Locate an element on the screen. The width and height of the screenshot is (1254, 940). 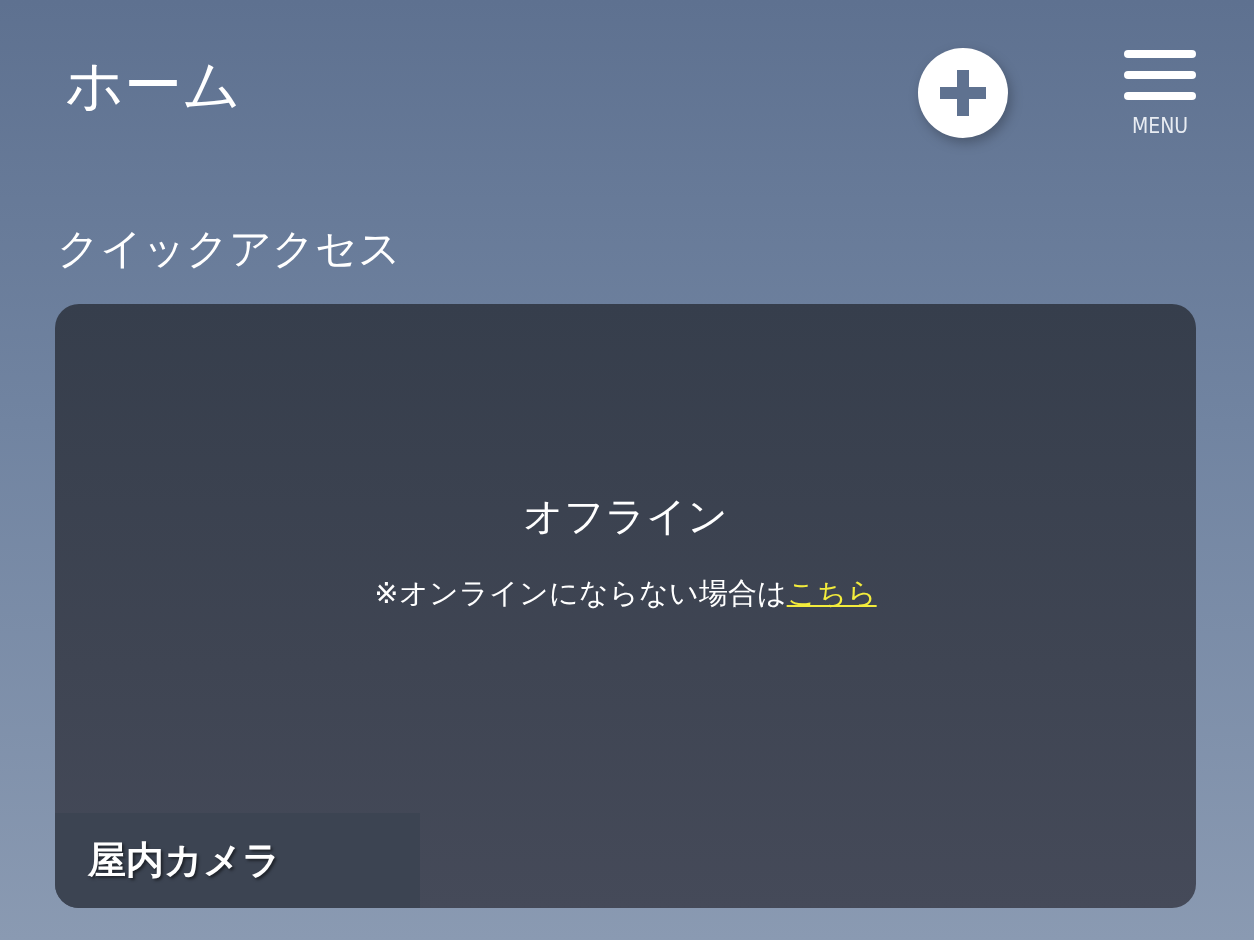
plus-icon is located at coordinates (963, 93).